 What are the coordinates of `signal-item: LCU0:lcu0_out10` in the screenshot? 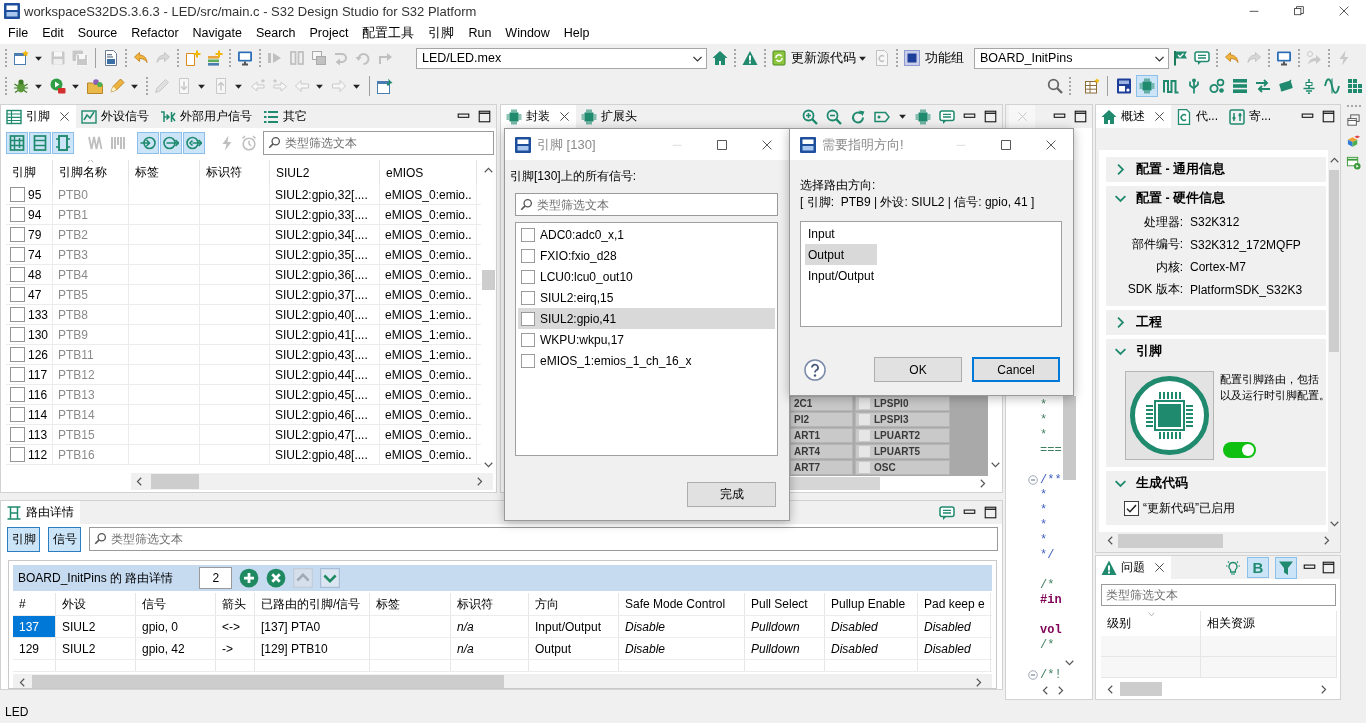 It's located at (646, 276).